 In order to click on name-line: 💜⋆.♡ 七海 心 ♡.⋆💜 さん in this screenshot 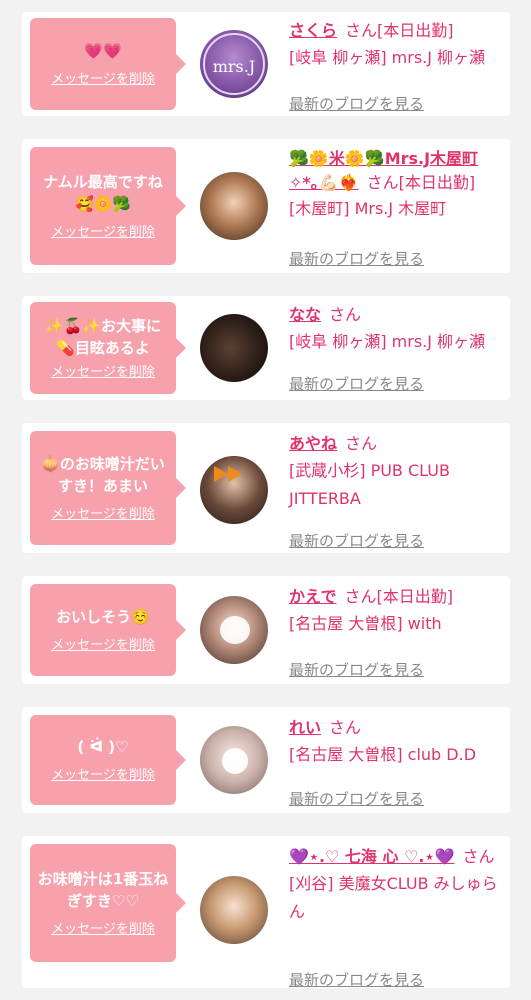, I will do `click(396, 857)`.